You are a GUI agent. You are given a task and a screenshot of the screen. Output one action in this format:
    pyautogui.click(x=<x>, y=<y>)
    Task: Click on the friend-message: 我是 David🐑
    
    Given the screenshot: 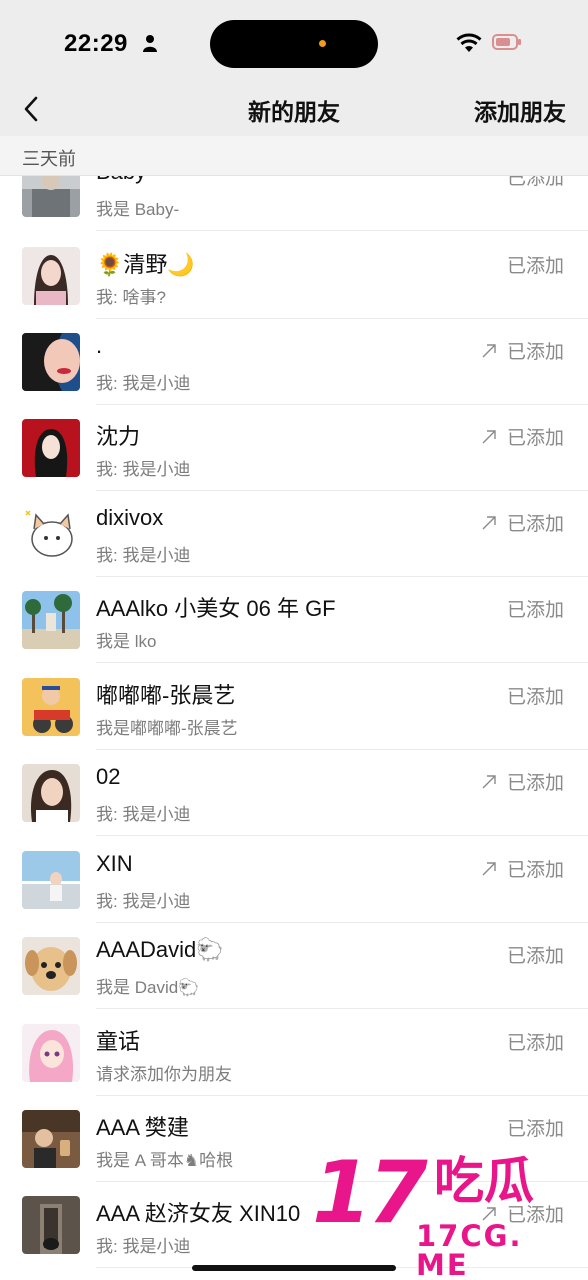 What is the action you would take?
    pyautogui.click(x=148, y=987)
    